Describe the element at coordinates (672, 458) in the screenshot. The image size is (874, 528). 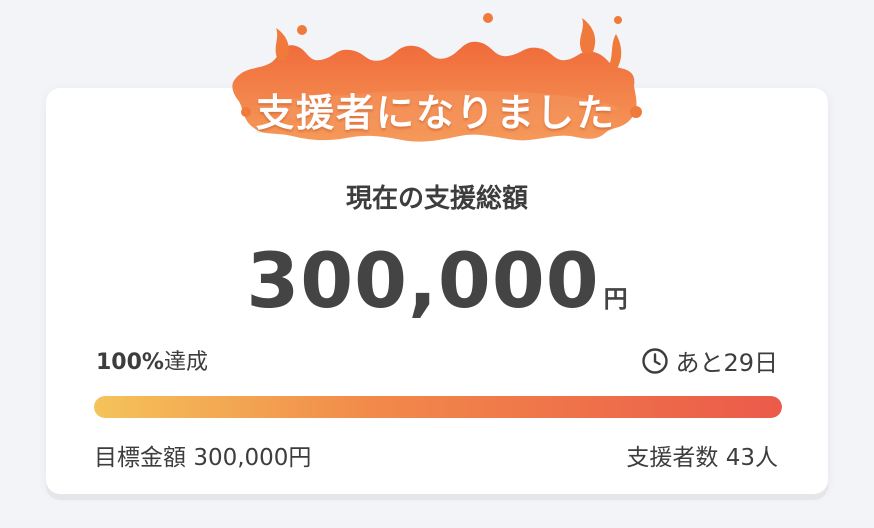
I see `supporter-count-label: 支援者数` at that location.